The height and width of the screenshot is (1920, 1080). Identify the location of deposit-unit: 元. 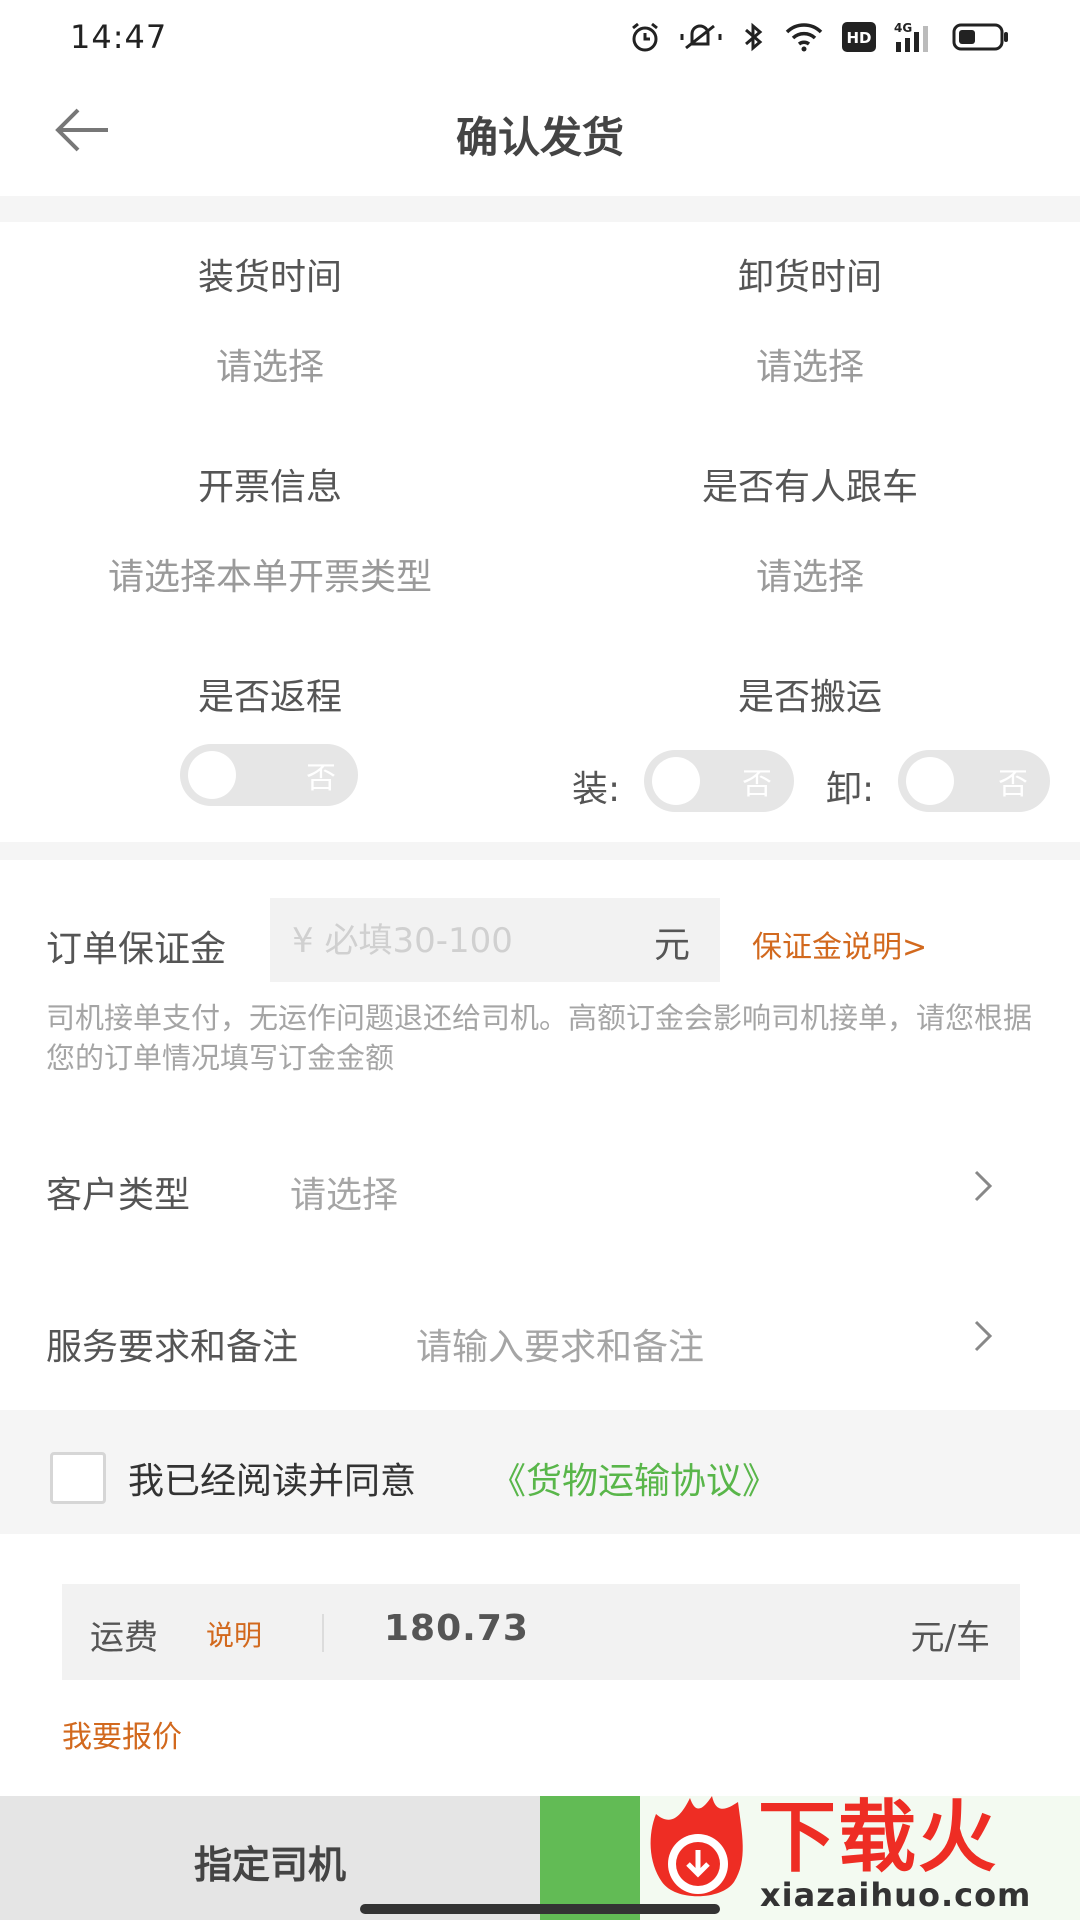
(671, 945).